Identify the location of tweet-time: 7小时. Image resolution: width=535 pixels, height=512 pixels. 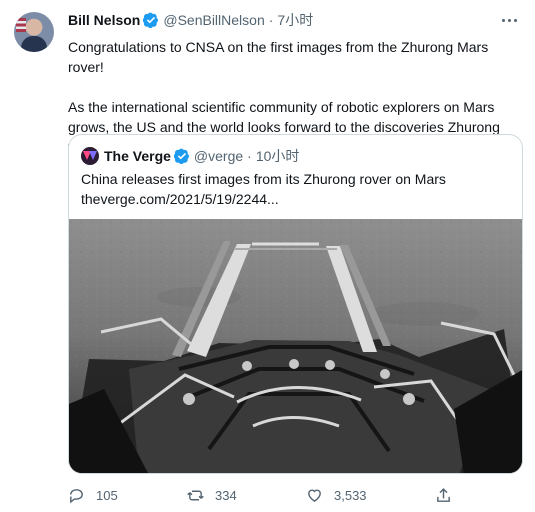
(295, 20).